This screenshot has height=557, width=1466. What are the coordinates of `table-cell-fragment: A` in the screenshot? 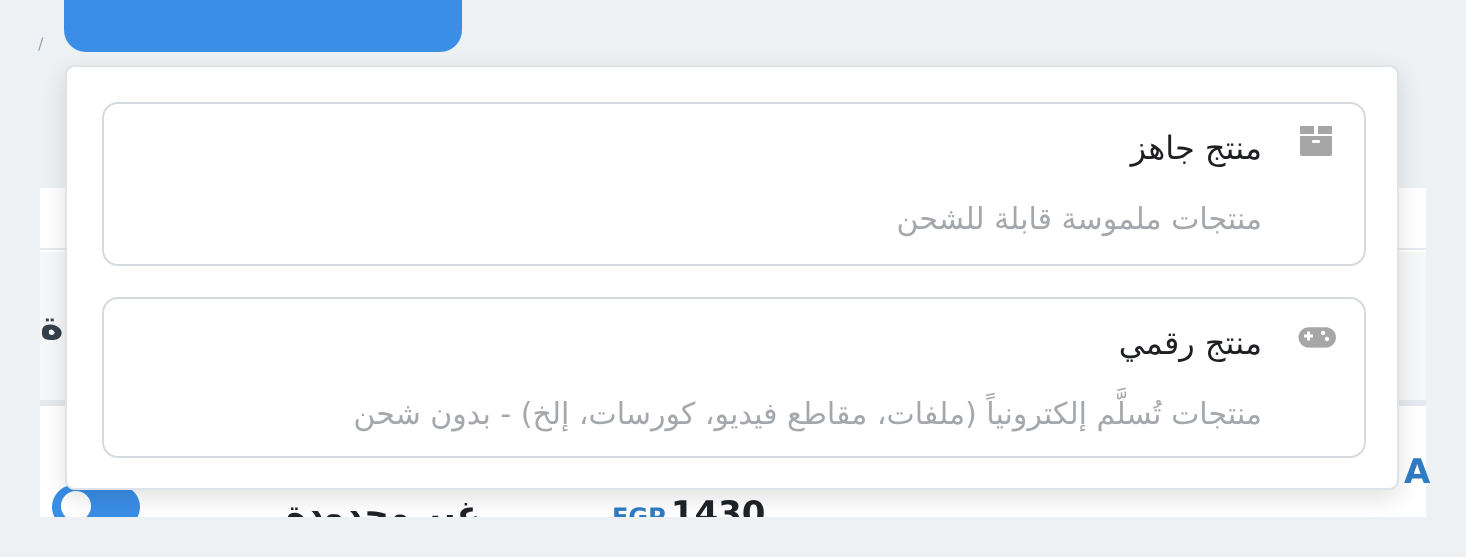 It's located at (1417, 472).